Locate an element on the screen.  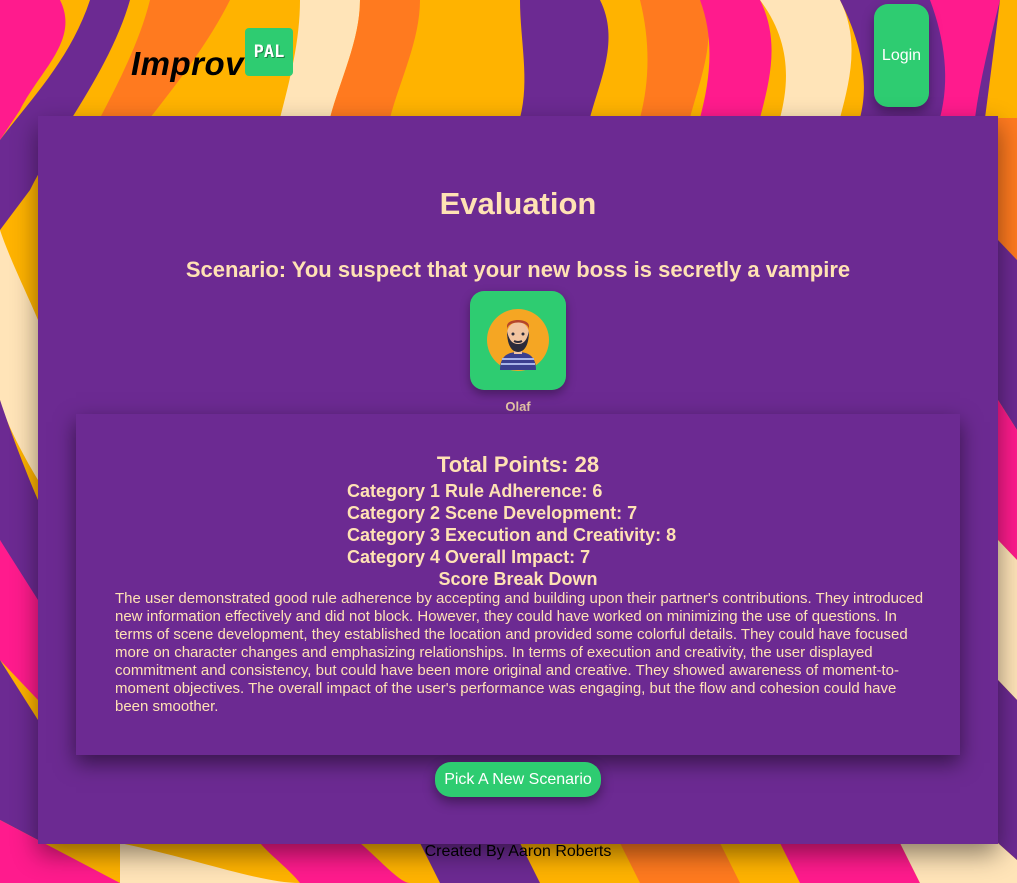
partner-avatar is located at coordinates (518, 340).